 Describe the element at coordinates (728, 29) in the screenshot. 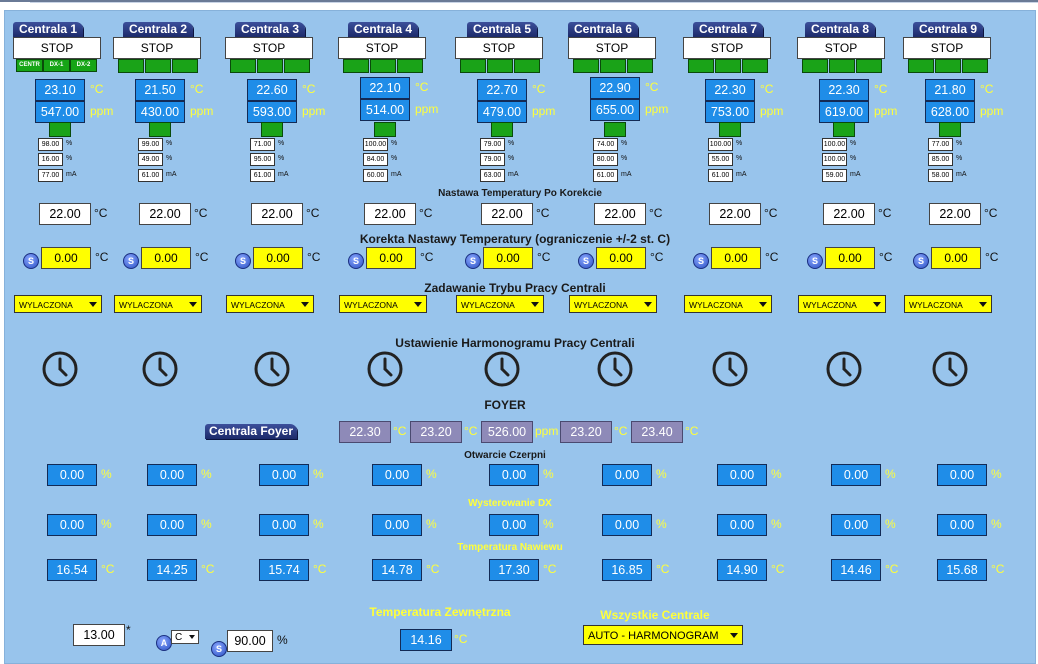

I see `tab-centrala-7: Centrala 7` at that location.